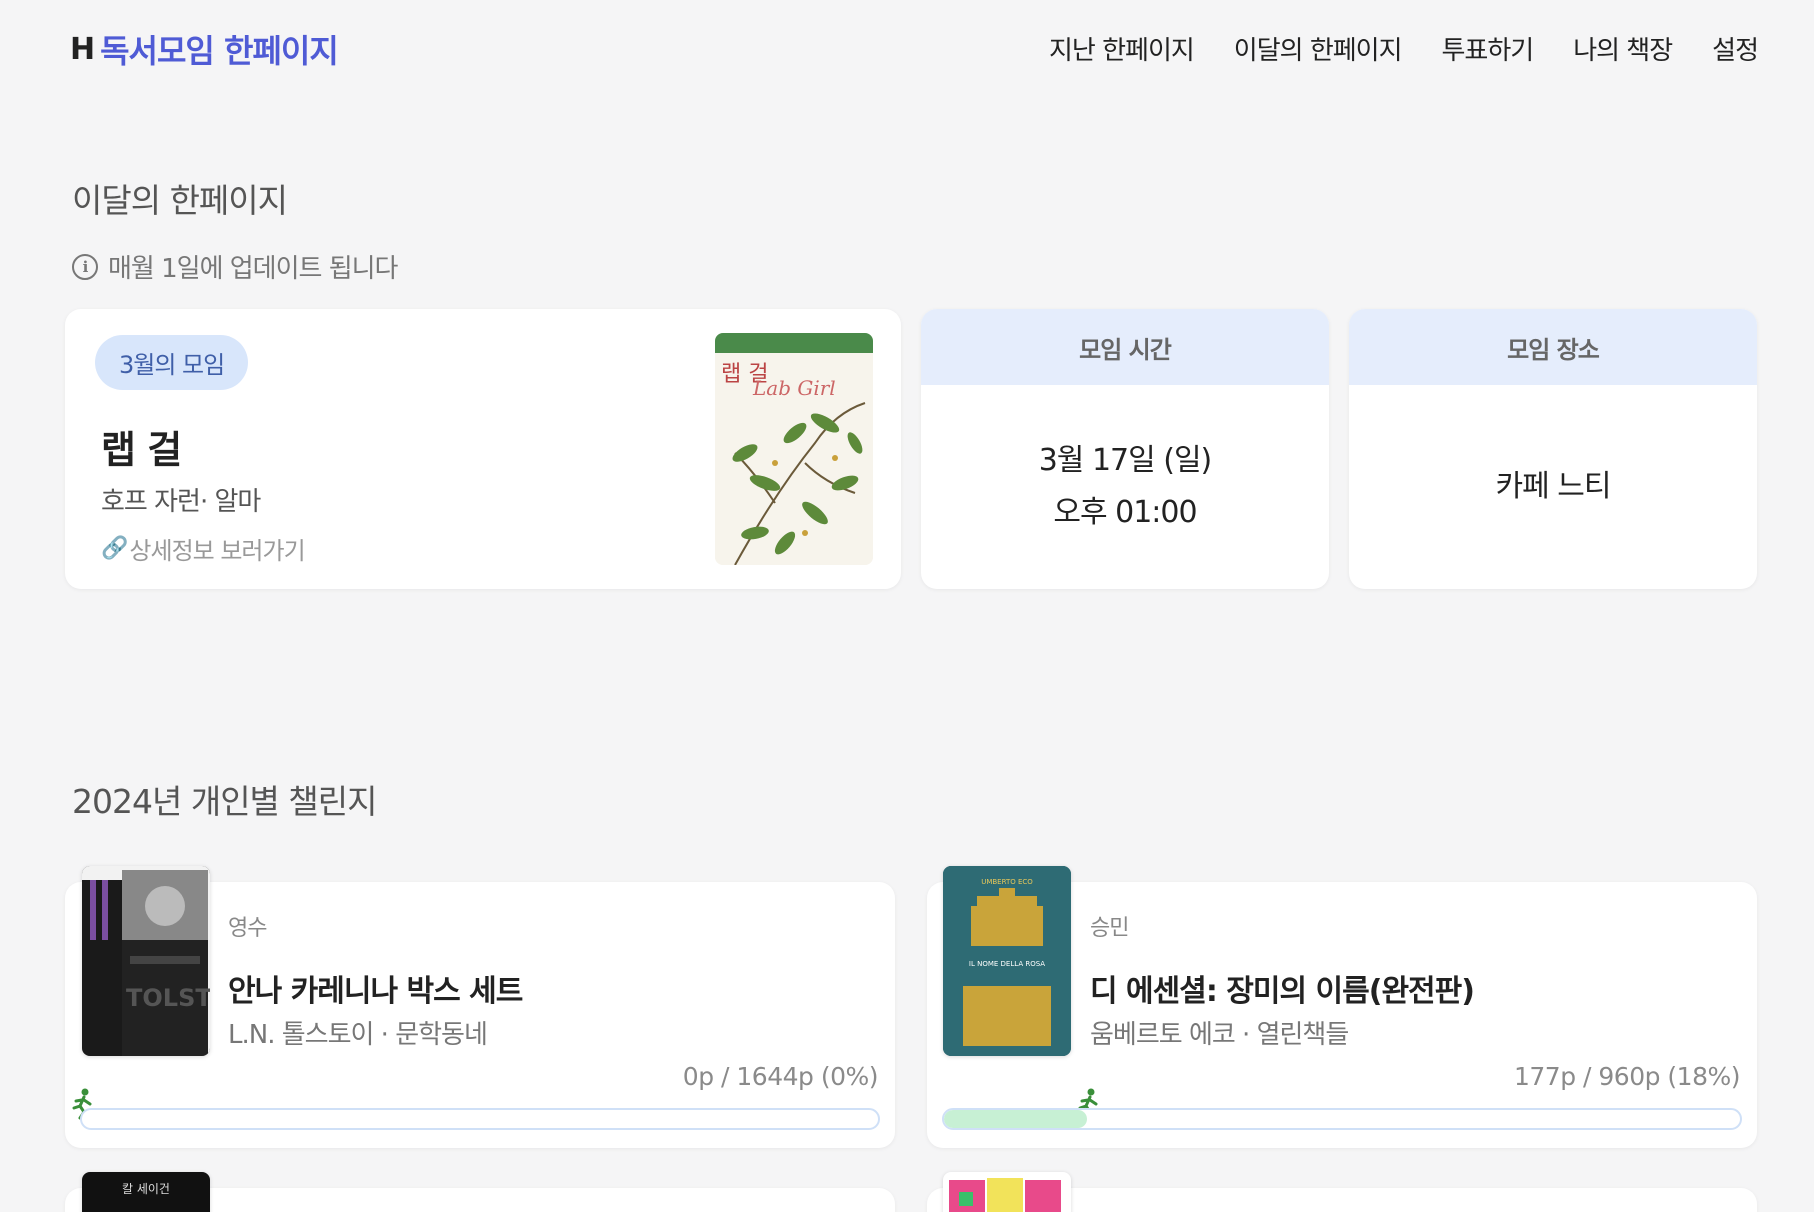 The height and width of the screenshot is (1212, 1814). What do you see at coordinates (217, 551) in the screenshot?
I see `detail-link-text: 상세정보 보러가기` at bounding box center [217, 551].